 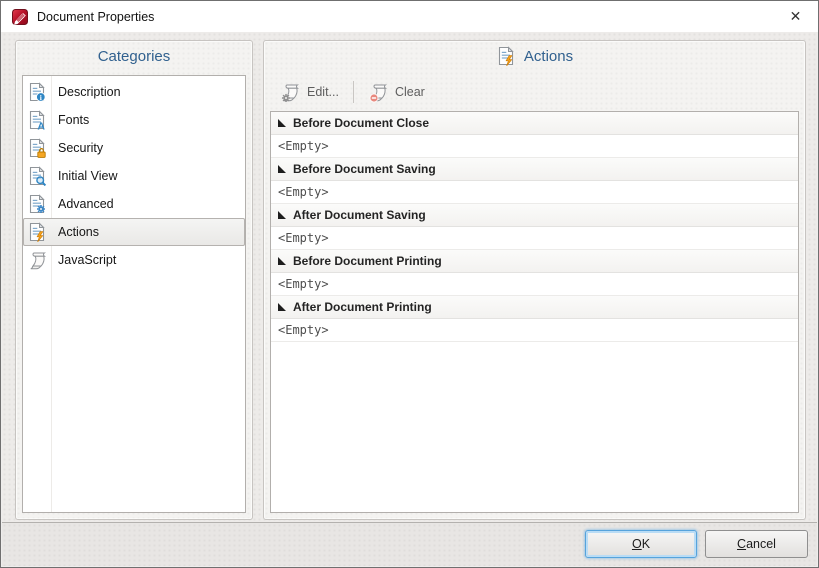 I want to click on action-group-header-before-document-saving: Before Document Saving, so click(x=534, y=169).